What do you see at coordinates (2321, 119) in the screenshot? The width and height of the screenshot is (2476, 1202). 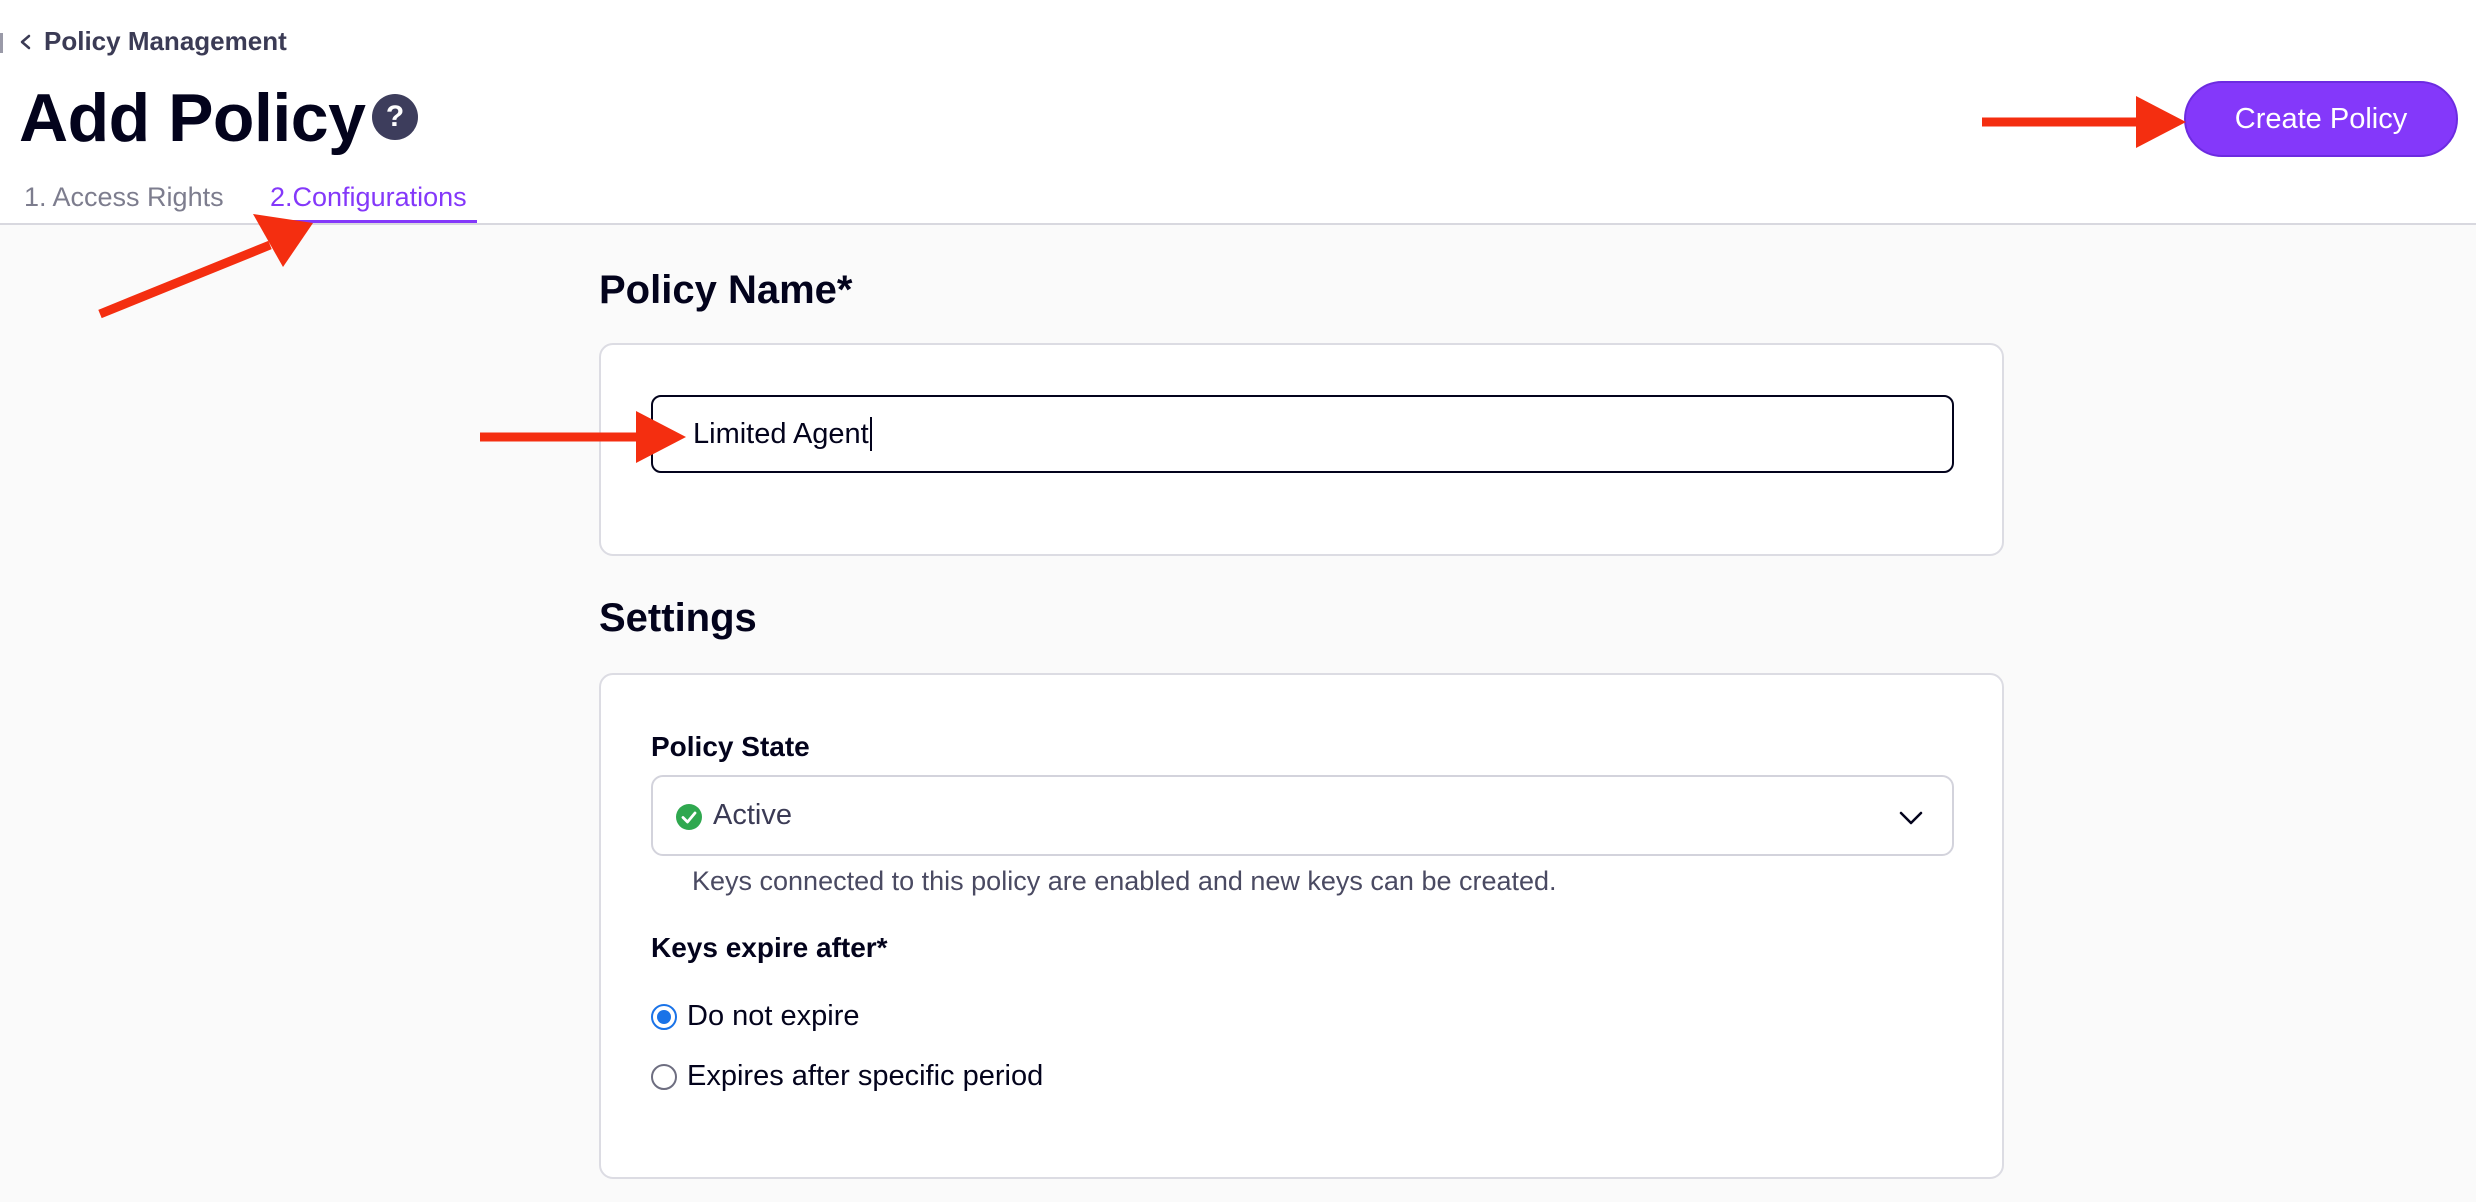 I see `create-policy-button: Create Policy` at bounding box center [2321, 119].